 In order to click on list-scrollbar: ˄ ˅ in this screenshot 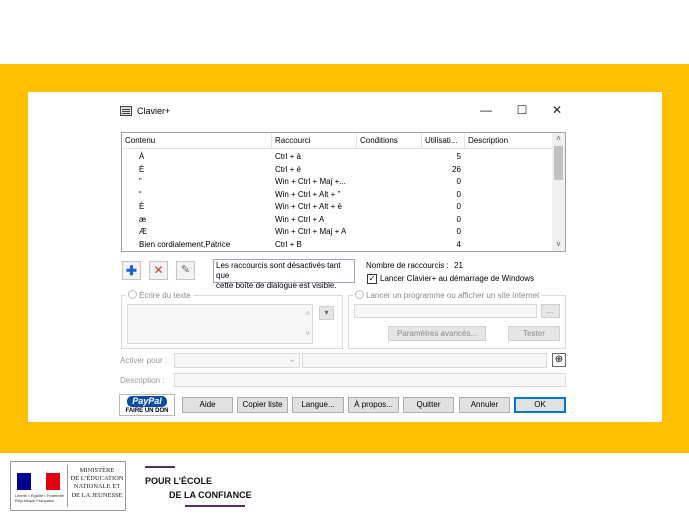, I will do `click(558, 192)`.